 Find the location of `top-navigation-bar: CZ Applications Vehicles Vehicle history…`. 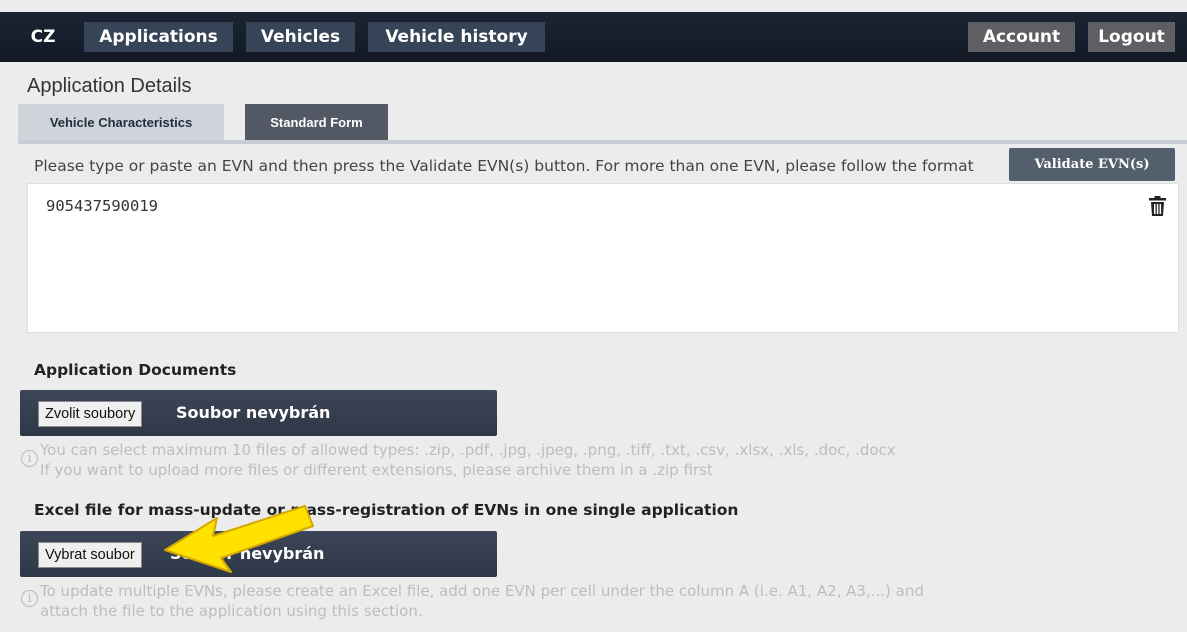

top-navigation-bar: CZ Applications Vehicles Vehicle history… is located at coordinates (593, 37).